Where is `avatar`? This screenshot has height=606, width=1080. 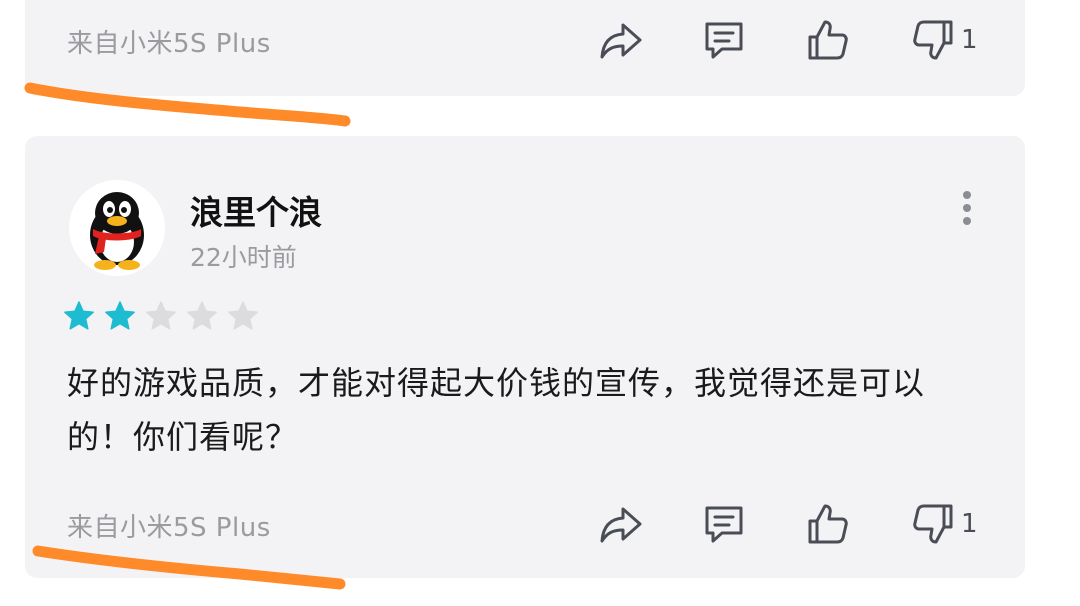 avatar is located at coordinates (117, 228).